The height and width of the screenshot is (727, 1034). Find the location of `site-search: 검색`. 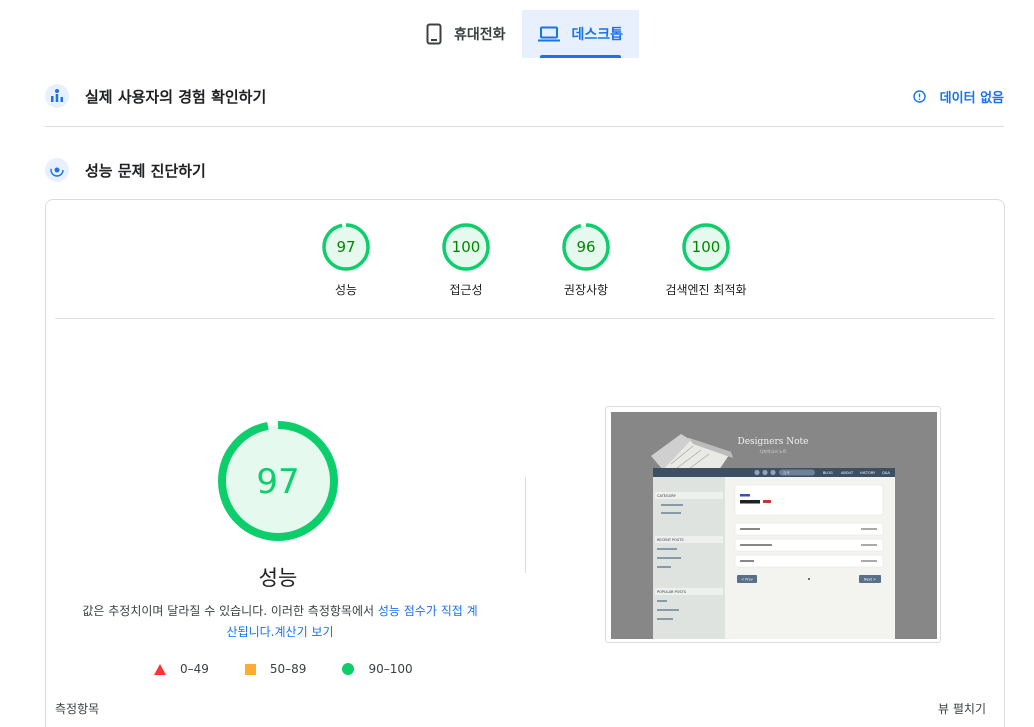

site-search: 검색 is located at coordinates (786, 472).